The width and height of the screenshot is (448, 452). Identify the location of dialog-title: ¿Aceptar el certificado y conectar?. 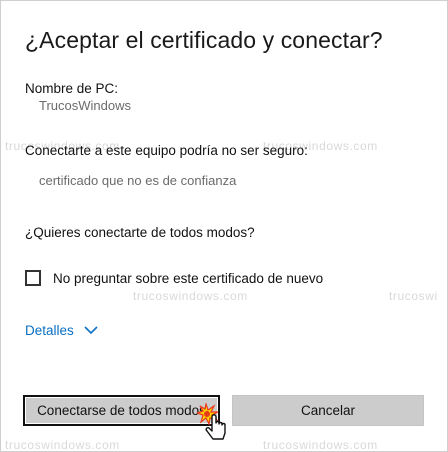
(204, 40).